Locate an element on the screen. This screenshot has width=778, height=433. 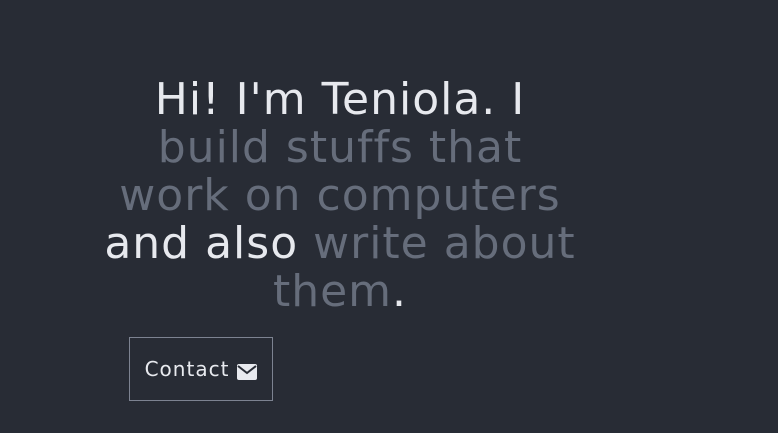
hero-line-5: them. is located at coordinates (340, 292).